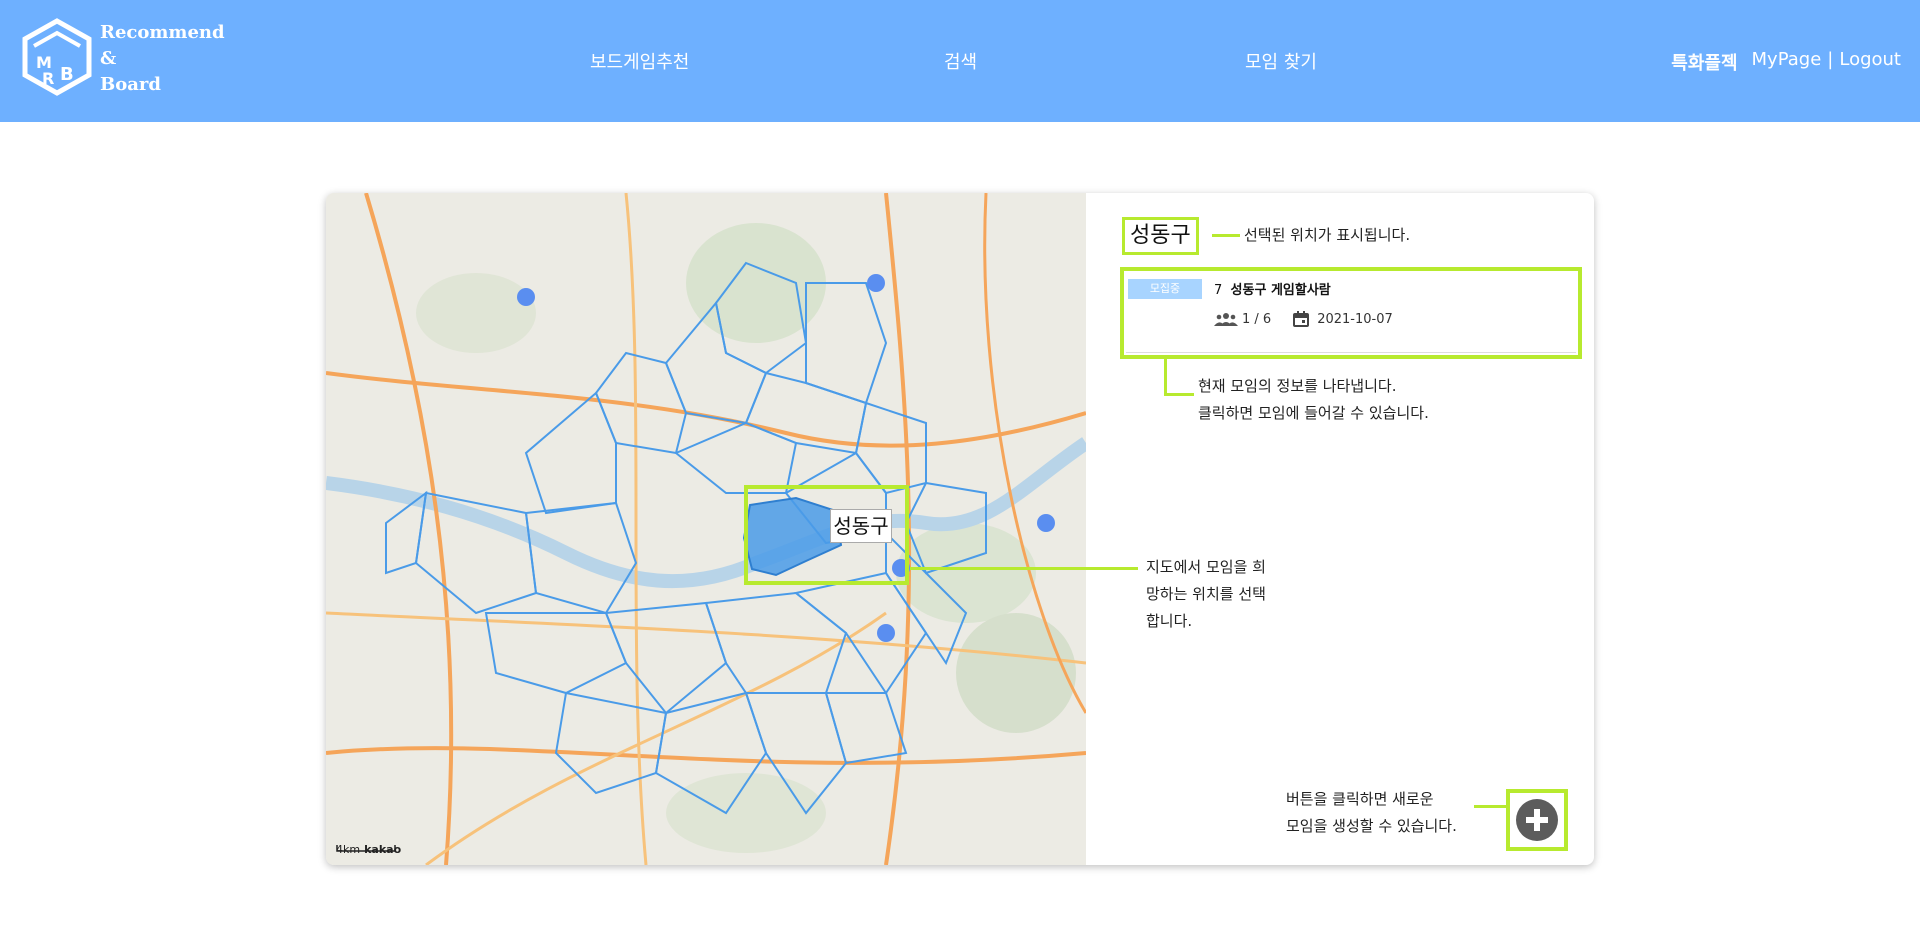  I want to click on nav-mypage: MyPage, so click(1787, 62).